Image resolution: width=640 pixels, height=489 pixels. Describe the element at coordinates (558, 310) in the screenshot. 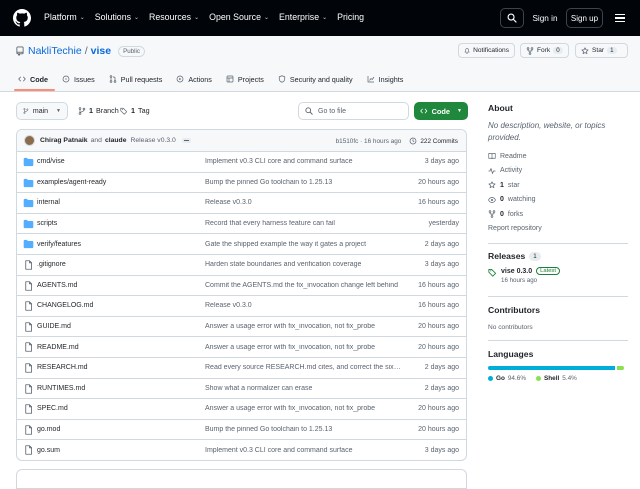

I see `contributors-heading: Contributors` at that location.